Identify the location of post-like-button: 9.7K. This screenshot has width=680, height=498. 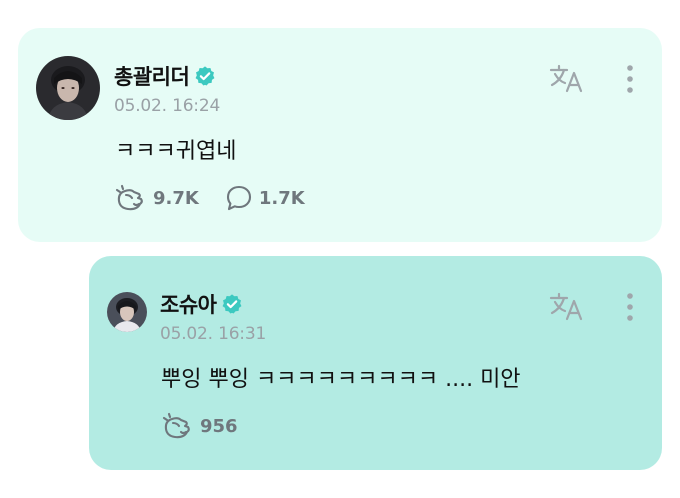
(157, 198).